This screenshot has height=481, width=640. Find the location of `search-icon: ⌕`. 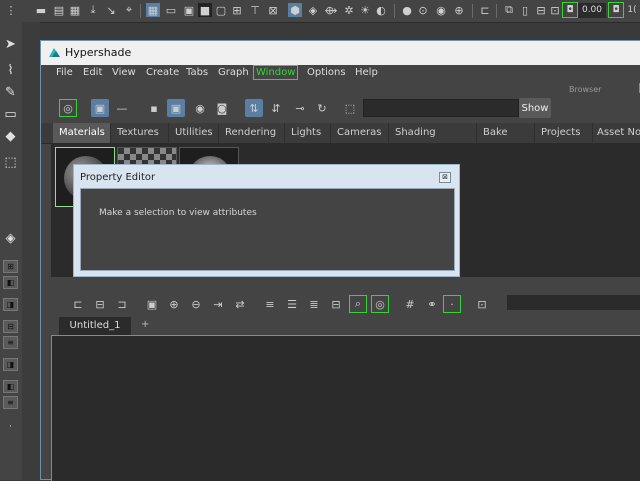

search-icon: ⌕ is located at coordinates (358, 304).